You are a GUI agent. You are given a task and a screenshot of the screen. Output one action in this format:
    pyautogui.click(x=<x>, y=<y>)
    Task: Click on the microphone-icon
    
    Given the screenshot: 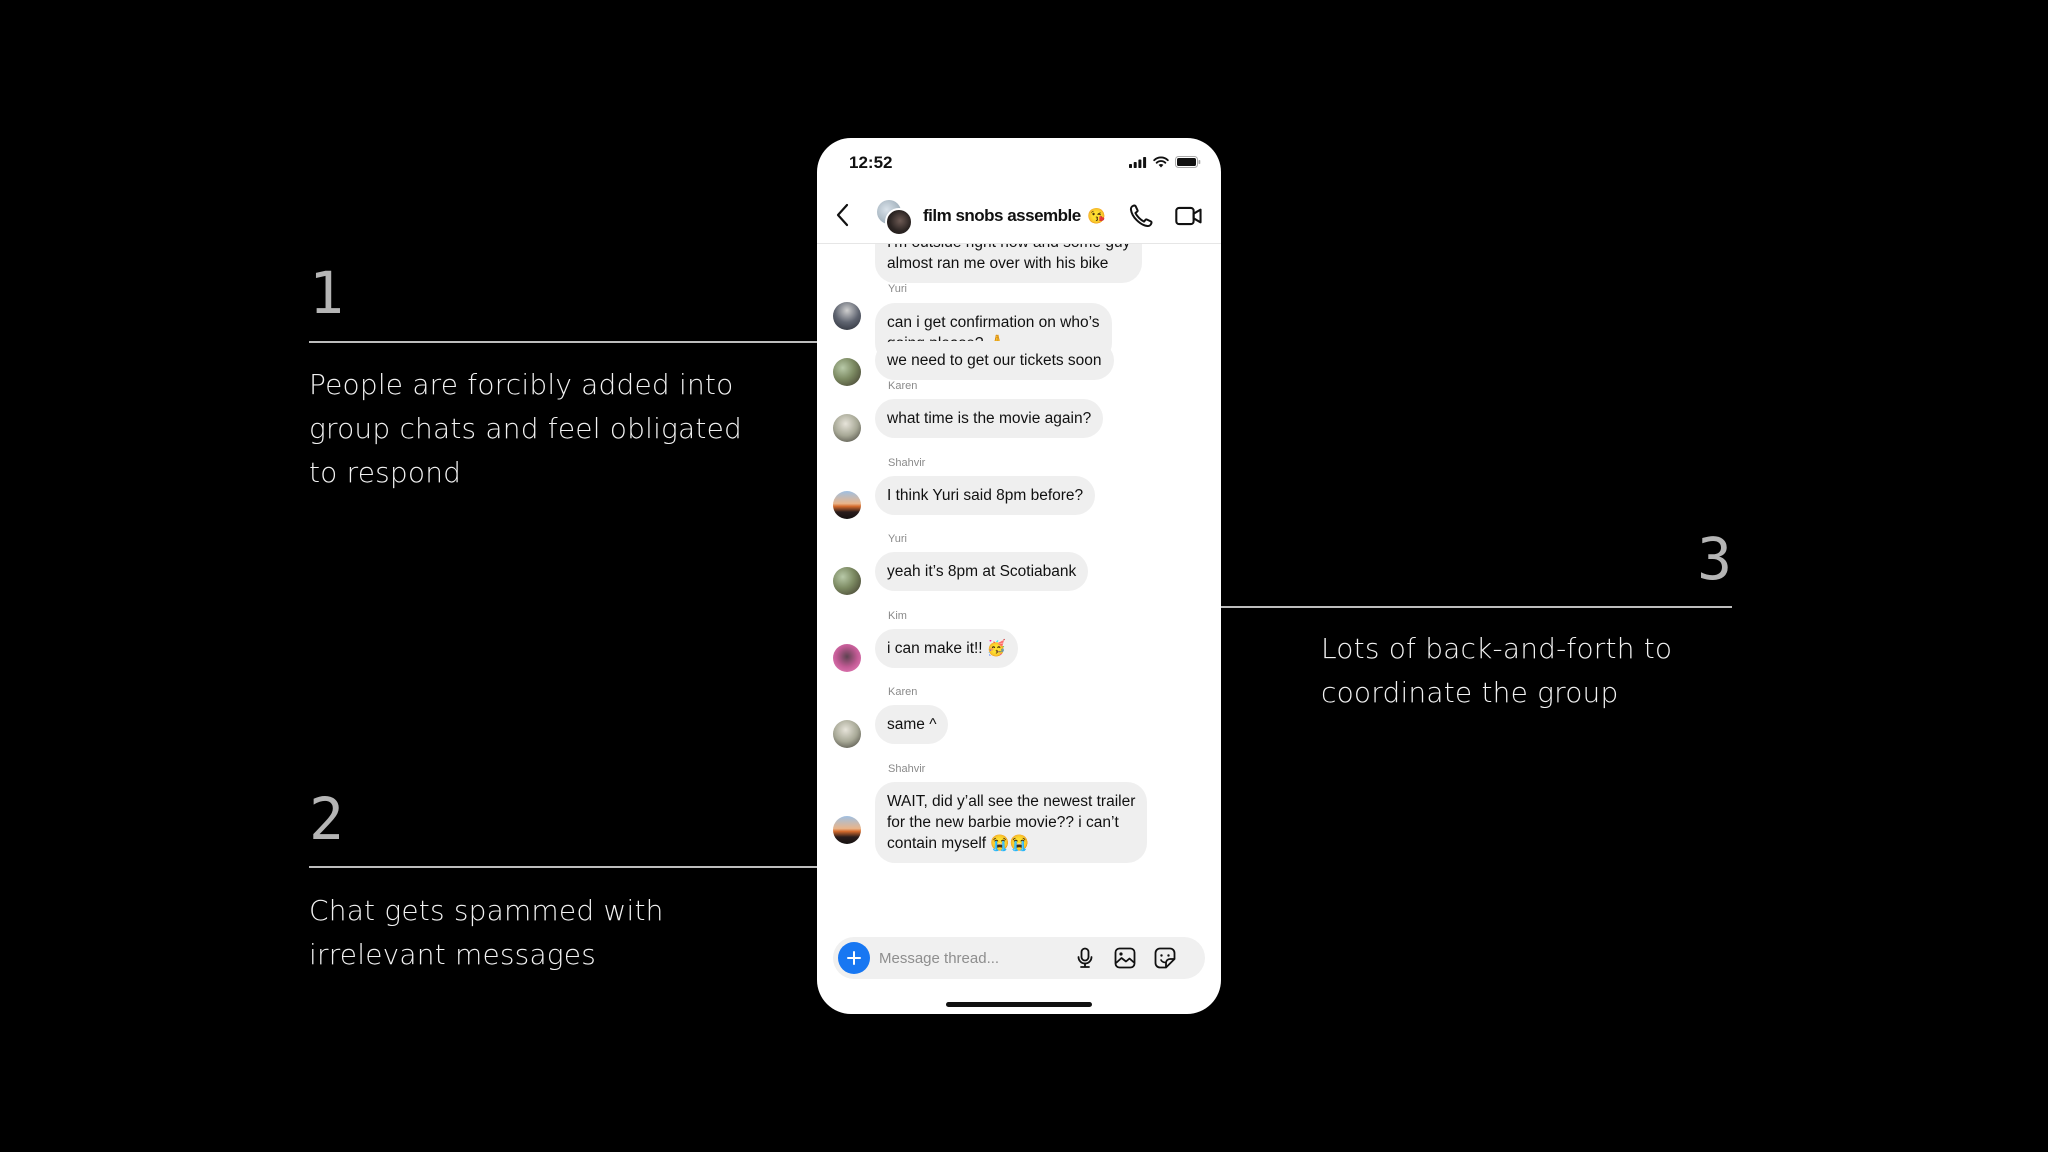 What is the action you would take?
    pyautogui.click(x=1085, y=957)
    